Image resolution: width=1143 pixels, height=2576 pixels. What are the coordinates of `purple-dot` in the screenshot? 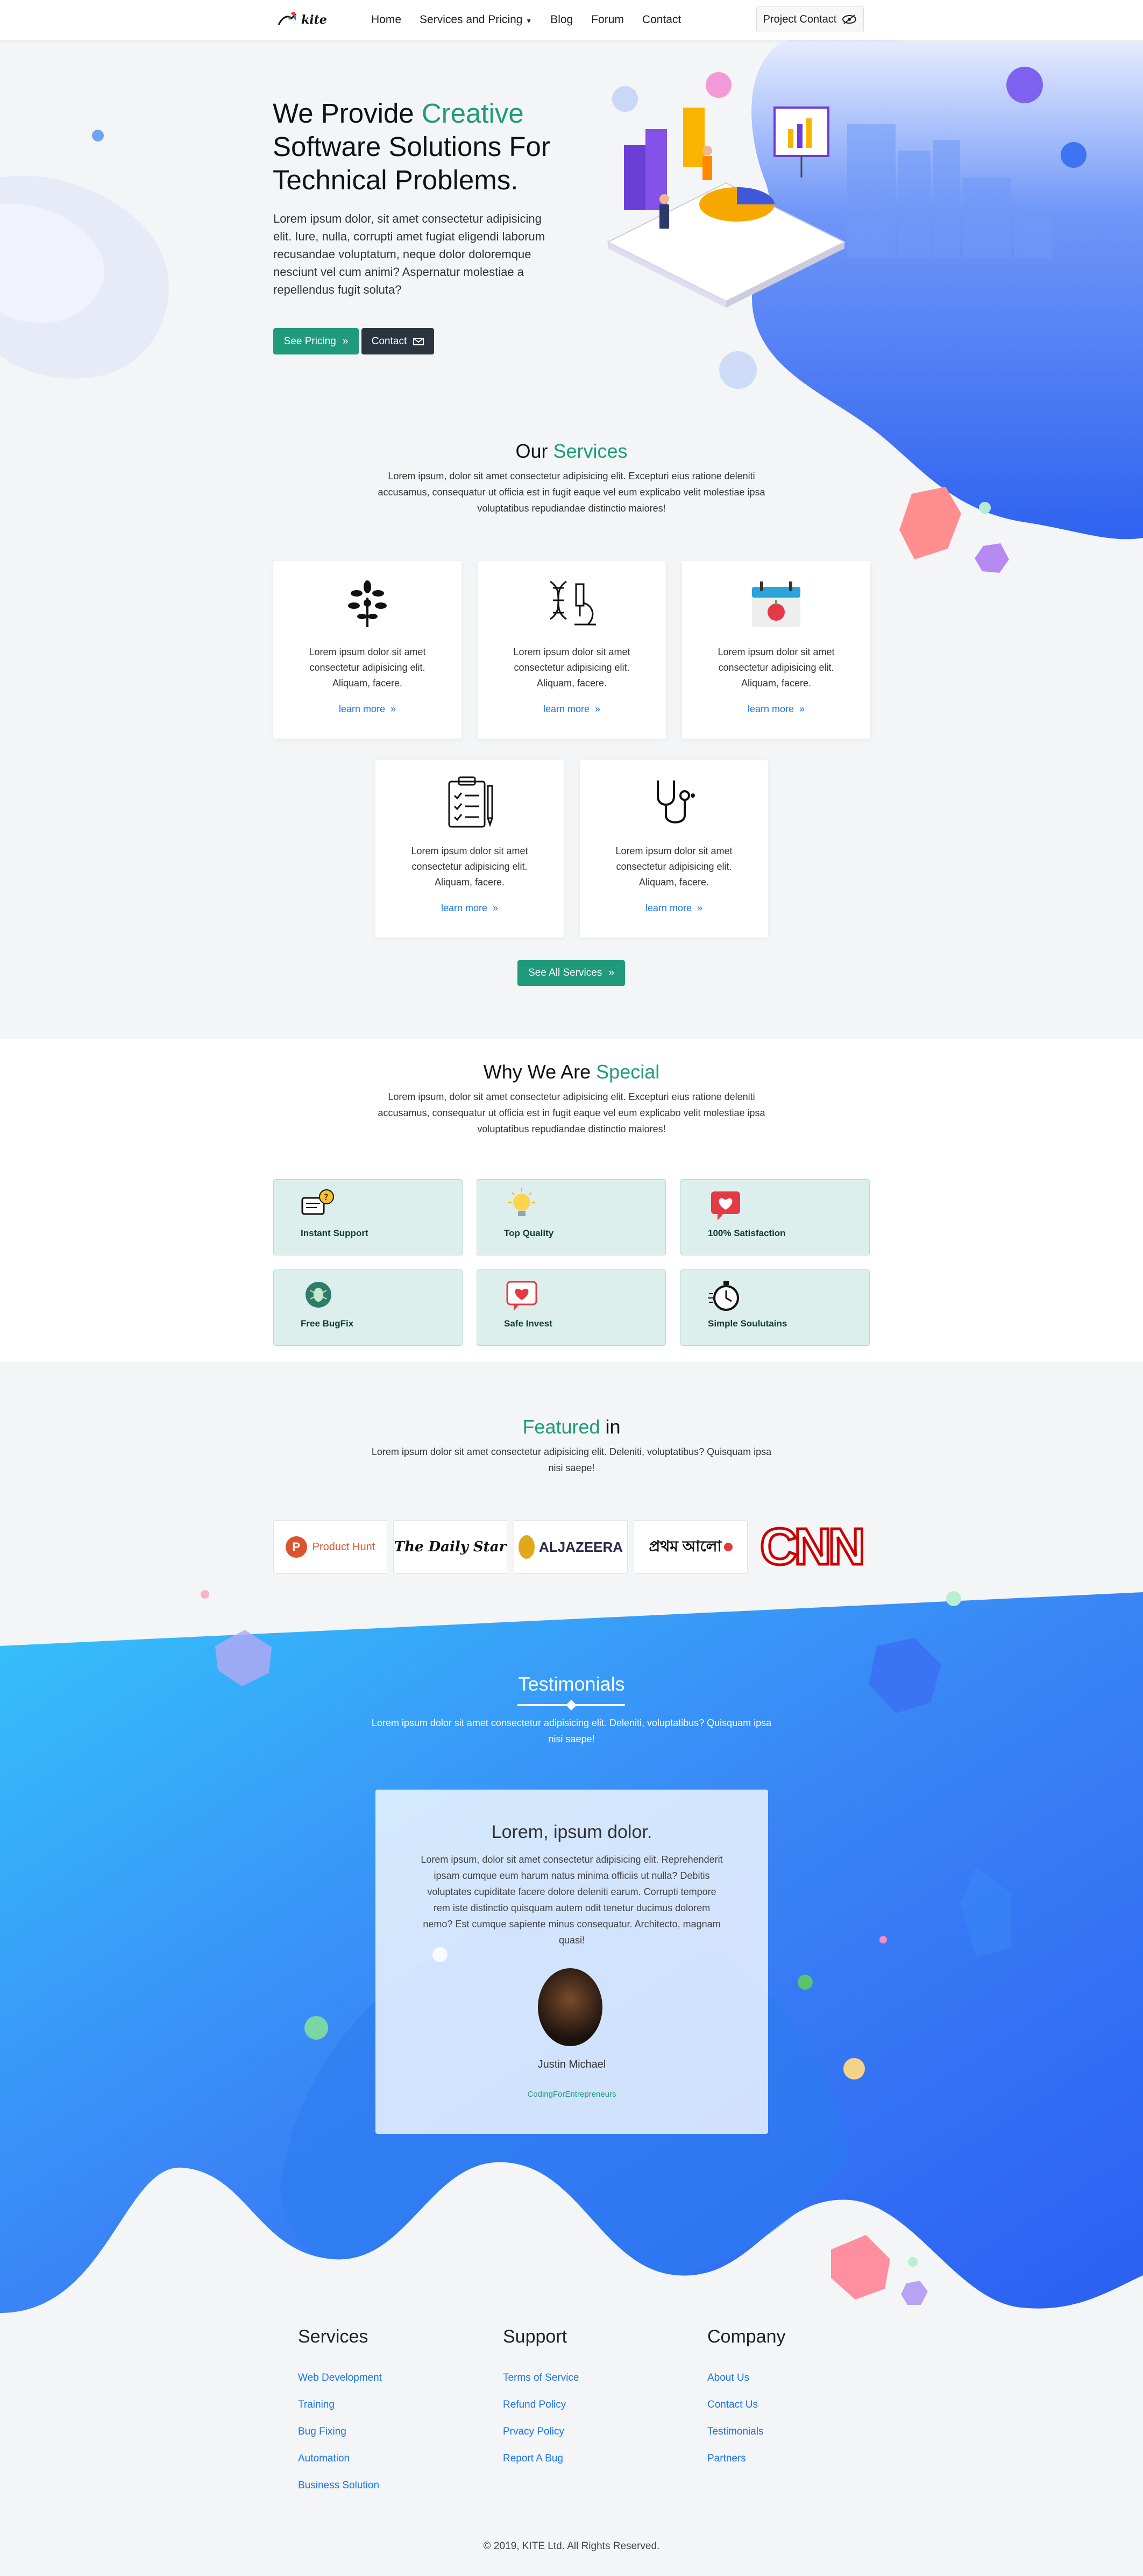 It's located at (1024, 85).